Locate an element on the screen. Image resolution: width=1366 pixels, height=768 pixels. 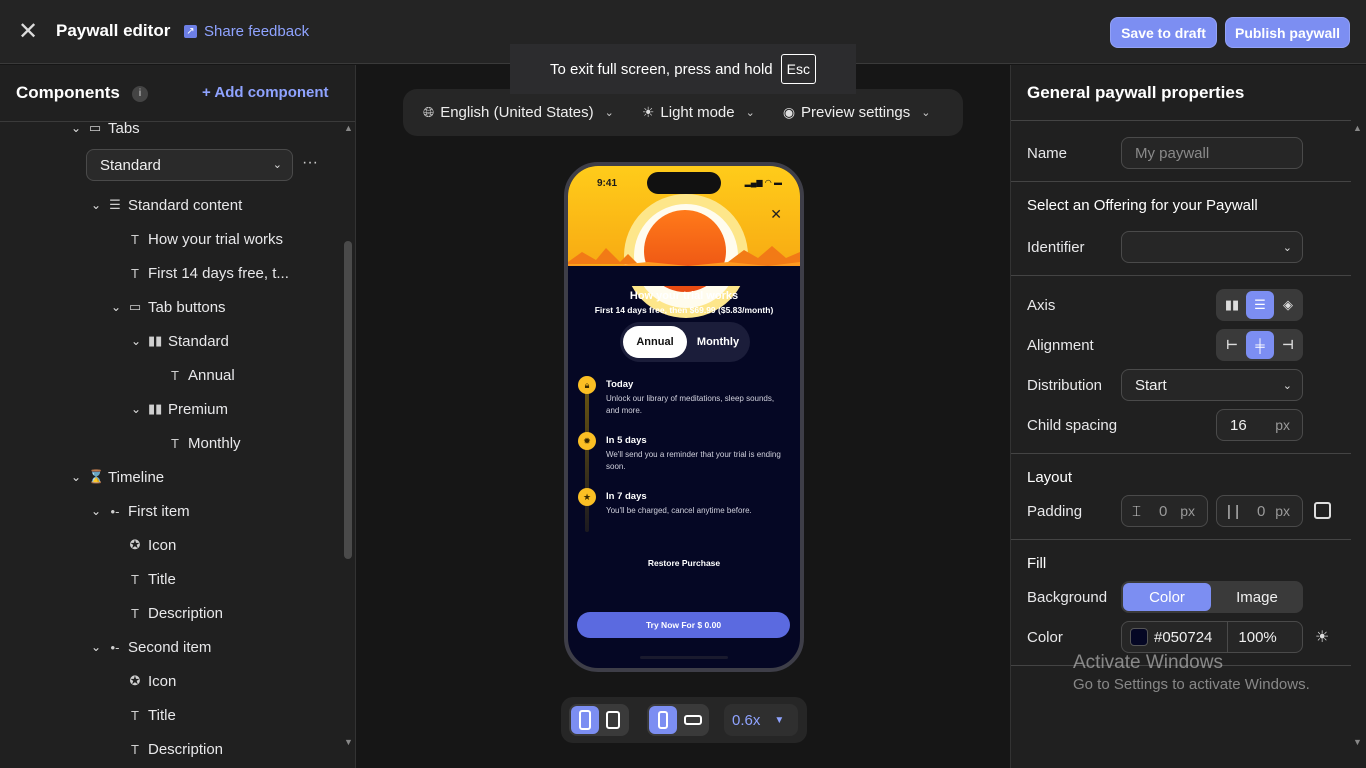
tab-monthly: Monthly is located at coordinates (718, 342).